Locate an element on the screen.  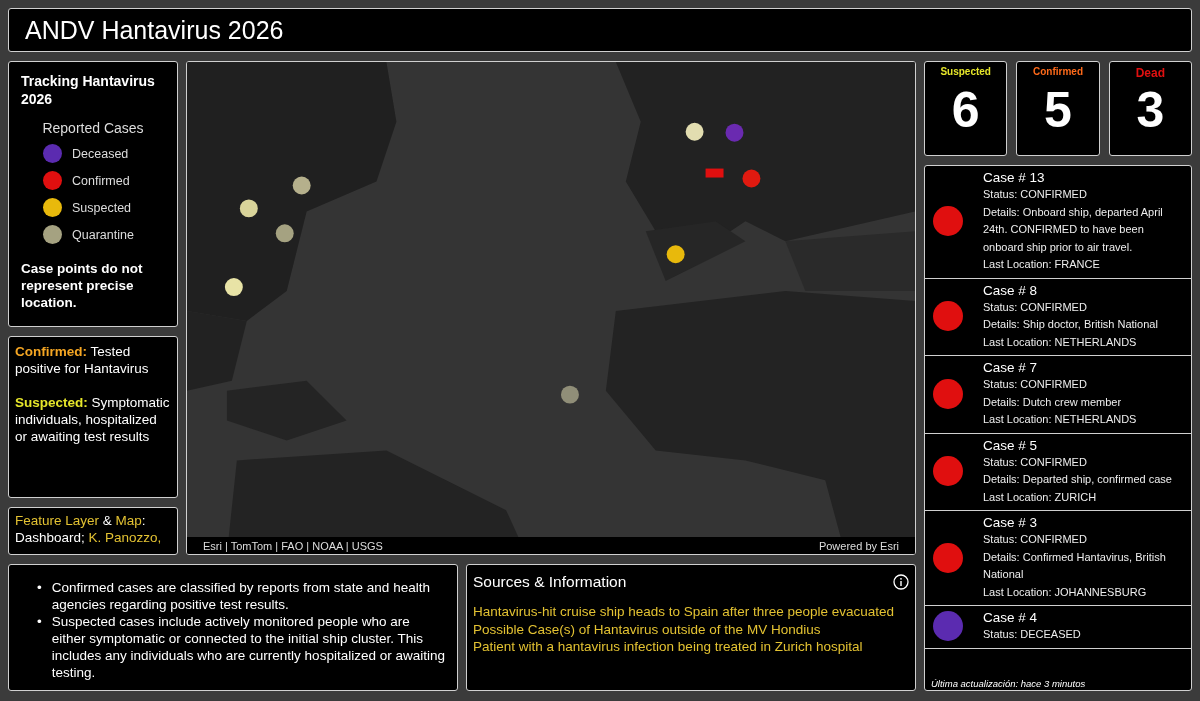
counter-value: 3 is located at coordinates (1150, 110).